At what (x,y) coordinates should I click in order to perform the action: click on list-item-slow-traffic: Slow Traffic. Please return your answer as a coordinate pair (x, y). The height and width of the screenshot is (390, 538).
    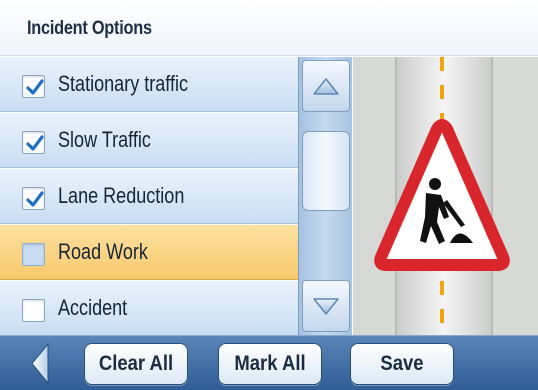
    Looking at the image, I should click on (149, 140).